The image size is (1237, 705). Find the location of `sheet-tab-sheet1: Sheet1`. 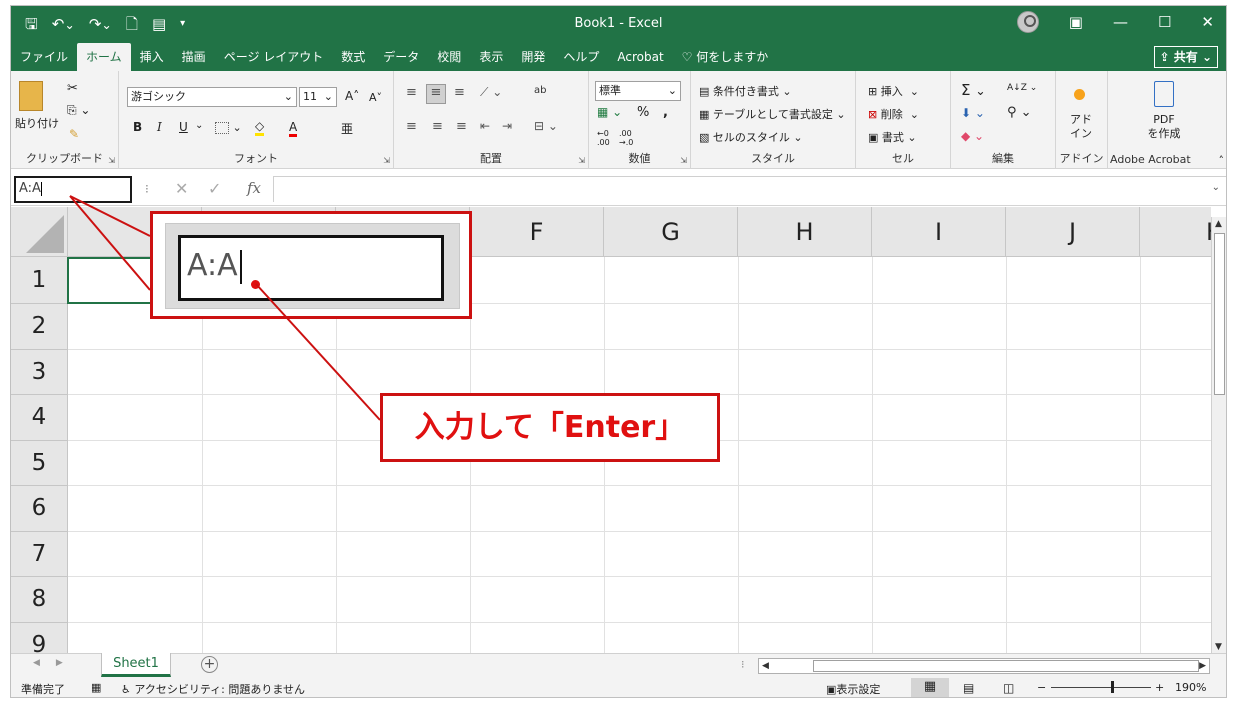

sheet-tab-sheet1: Sheet1 is located at coordinates (136, 665).